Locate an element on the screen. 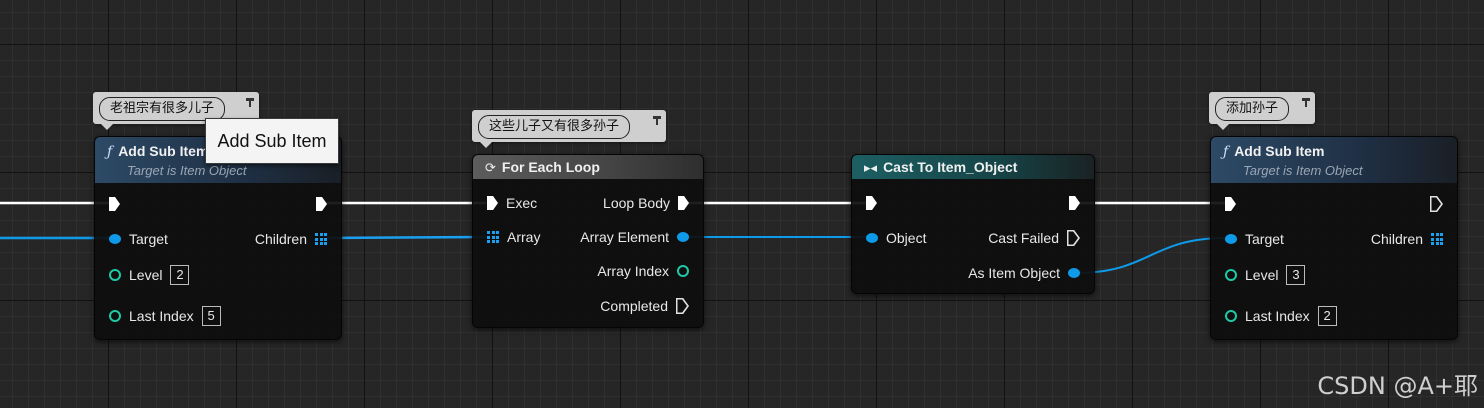 This screenshot has width=1484, height=408. as-item-object-pin: As Item Object is located at coordinates (1024, 273).